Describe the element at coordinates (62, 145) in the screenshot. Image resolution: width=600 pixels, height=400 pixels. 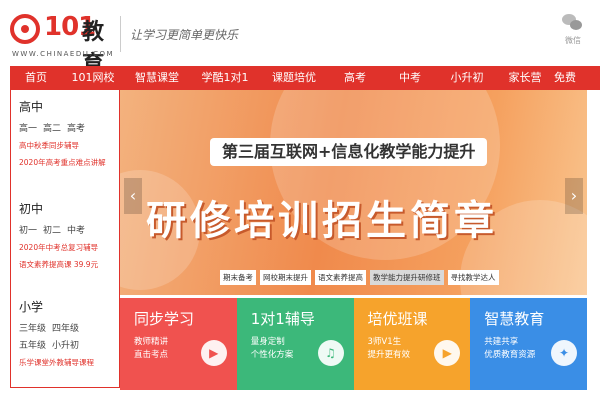
I see `sidebar-promo-link: 高中秋季同步辅导` at that location.